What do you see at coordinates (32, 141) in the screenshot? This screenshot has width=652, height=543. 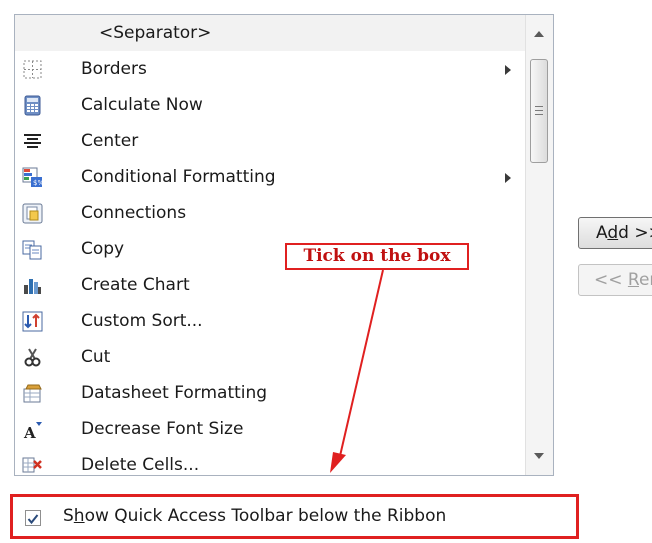 I see `align-center-icon` at bounding box center [32, 141].